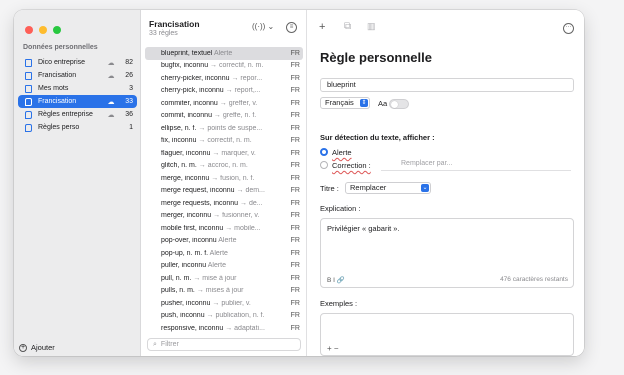  Describe the element at coordinates (224, 303) in the screenshot. I see `list-item: pusher, inconnu → publier, v. FR` at that location.